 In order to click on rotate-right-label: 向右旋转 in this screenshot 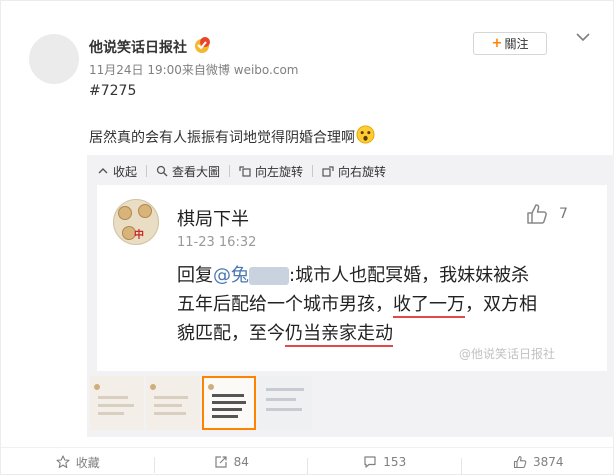, I will do `click(362, 171)`.